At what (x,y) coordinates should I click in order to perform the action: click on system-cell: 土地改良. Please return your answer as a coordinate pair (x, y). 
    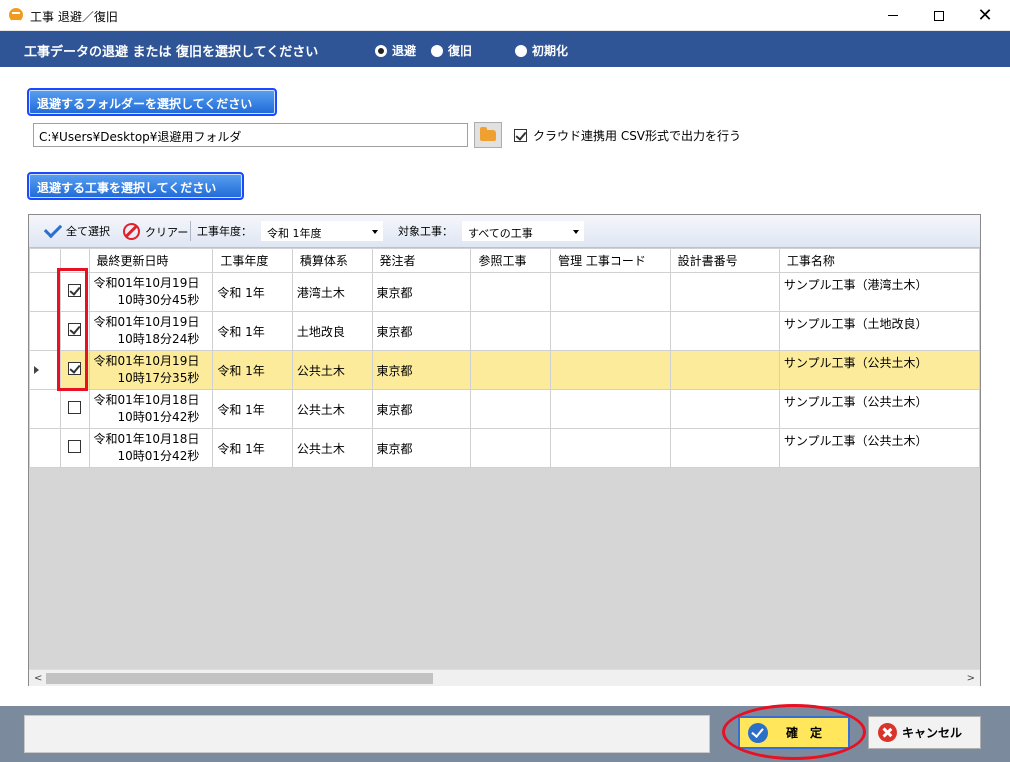
    Looking at the image, I should click on (332, 331).